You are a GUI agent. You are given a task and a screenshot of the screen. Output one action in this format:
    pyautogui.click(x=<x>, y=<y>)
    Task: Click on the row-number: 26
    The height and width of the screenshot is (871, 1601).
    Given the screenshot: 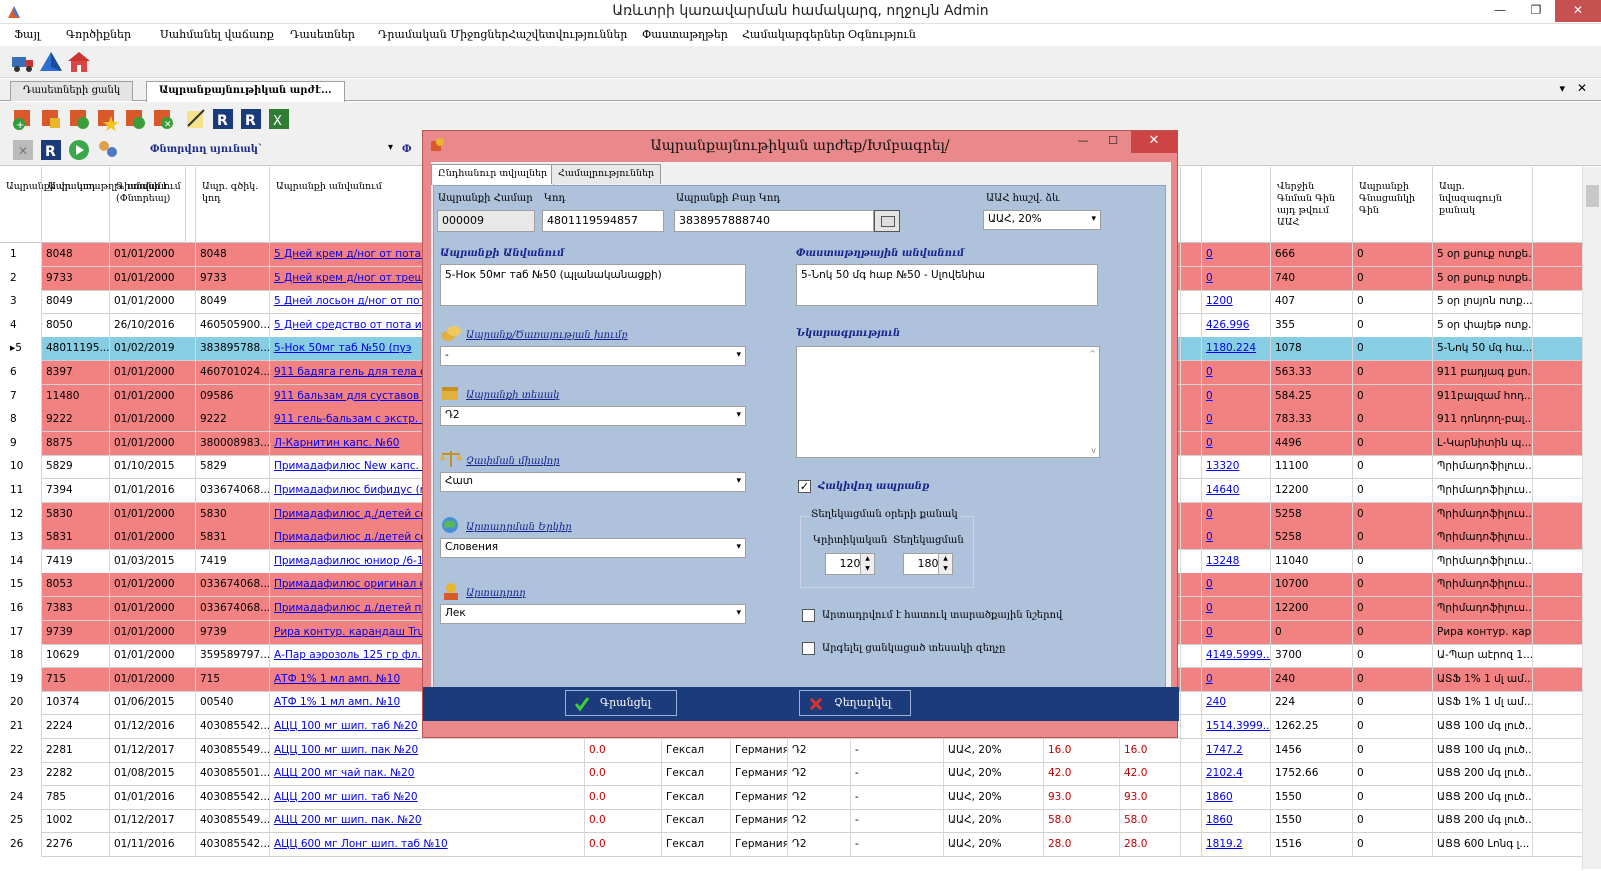 What is the action you would take?
    pyautogui.click(x=21, y=845)
    